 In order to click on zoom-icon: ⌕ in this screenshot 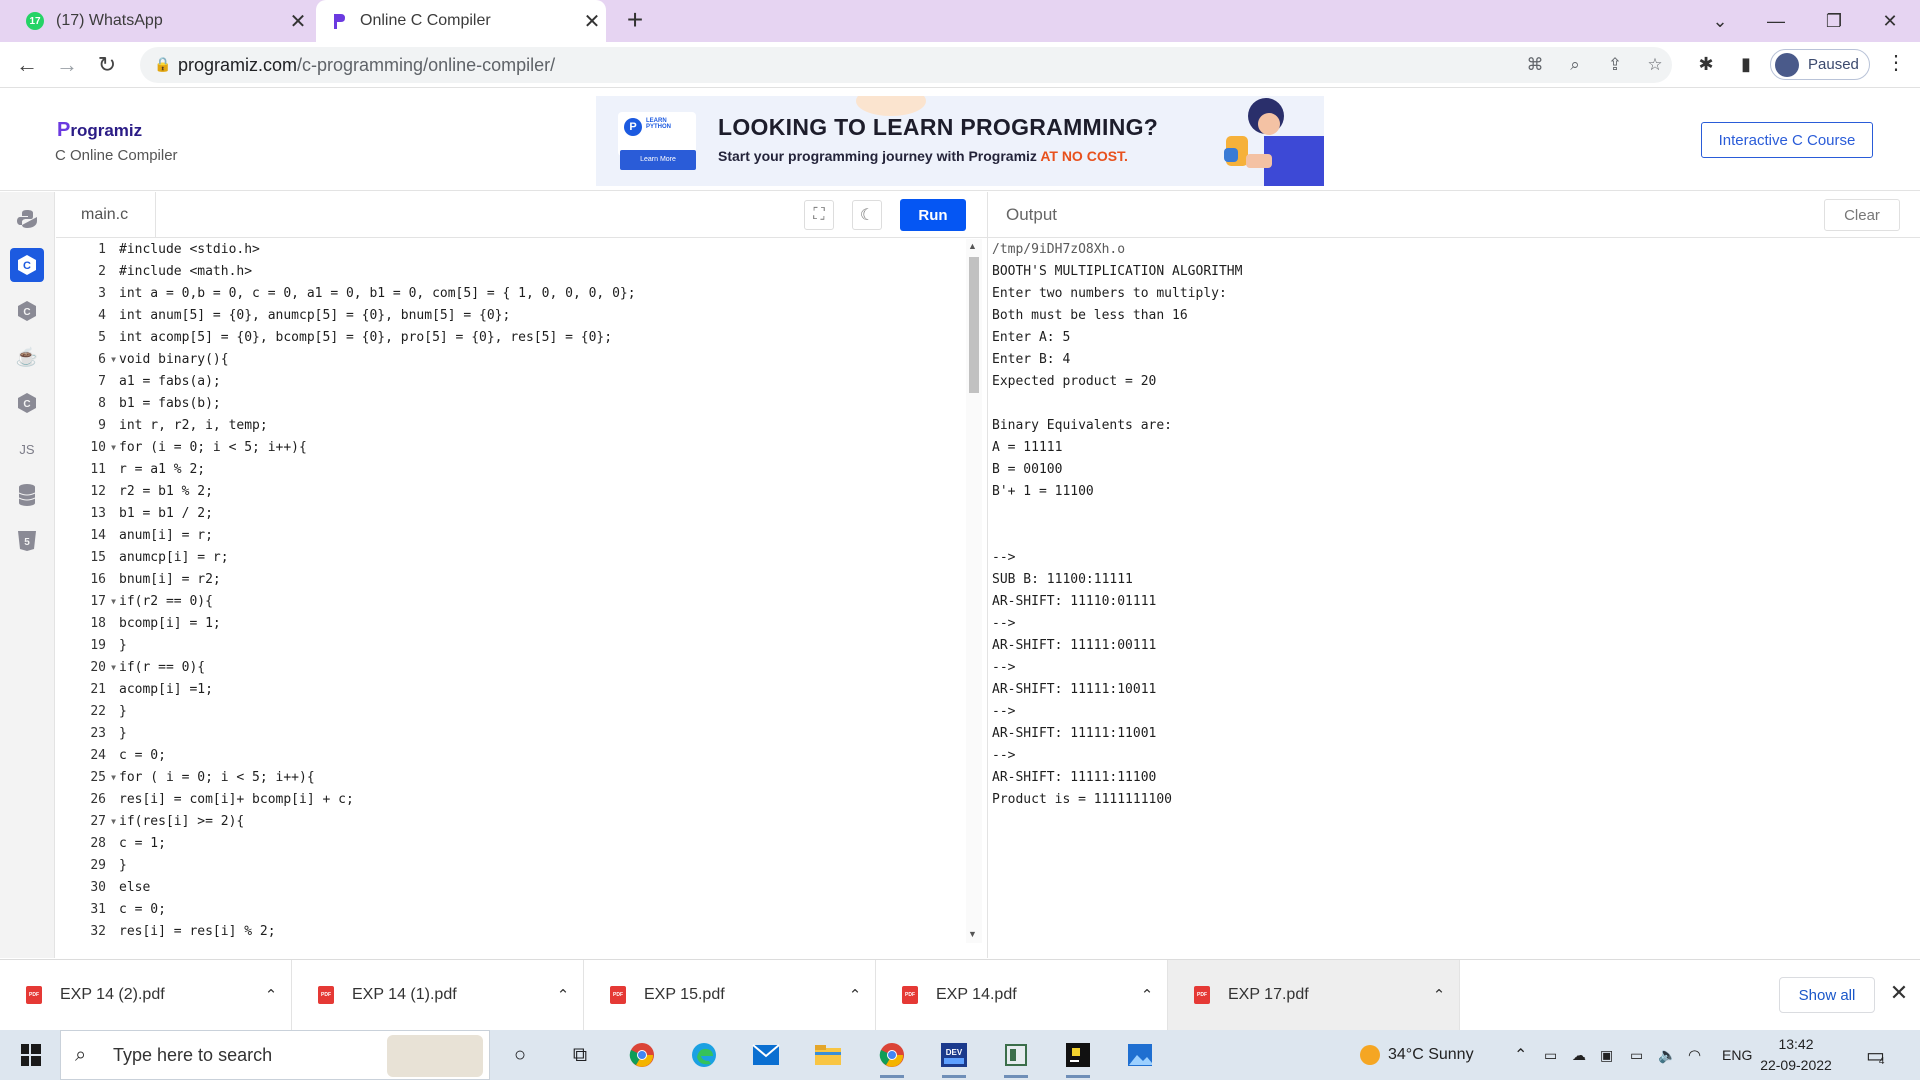, I will do `click(1575, 65)`.